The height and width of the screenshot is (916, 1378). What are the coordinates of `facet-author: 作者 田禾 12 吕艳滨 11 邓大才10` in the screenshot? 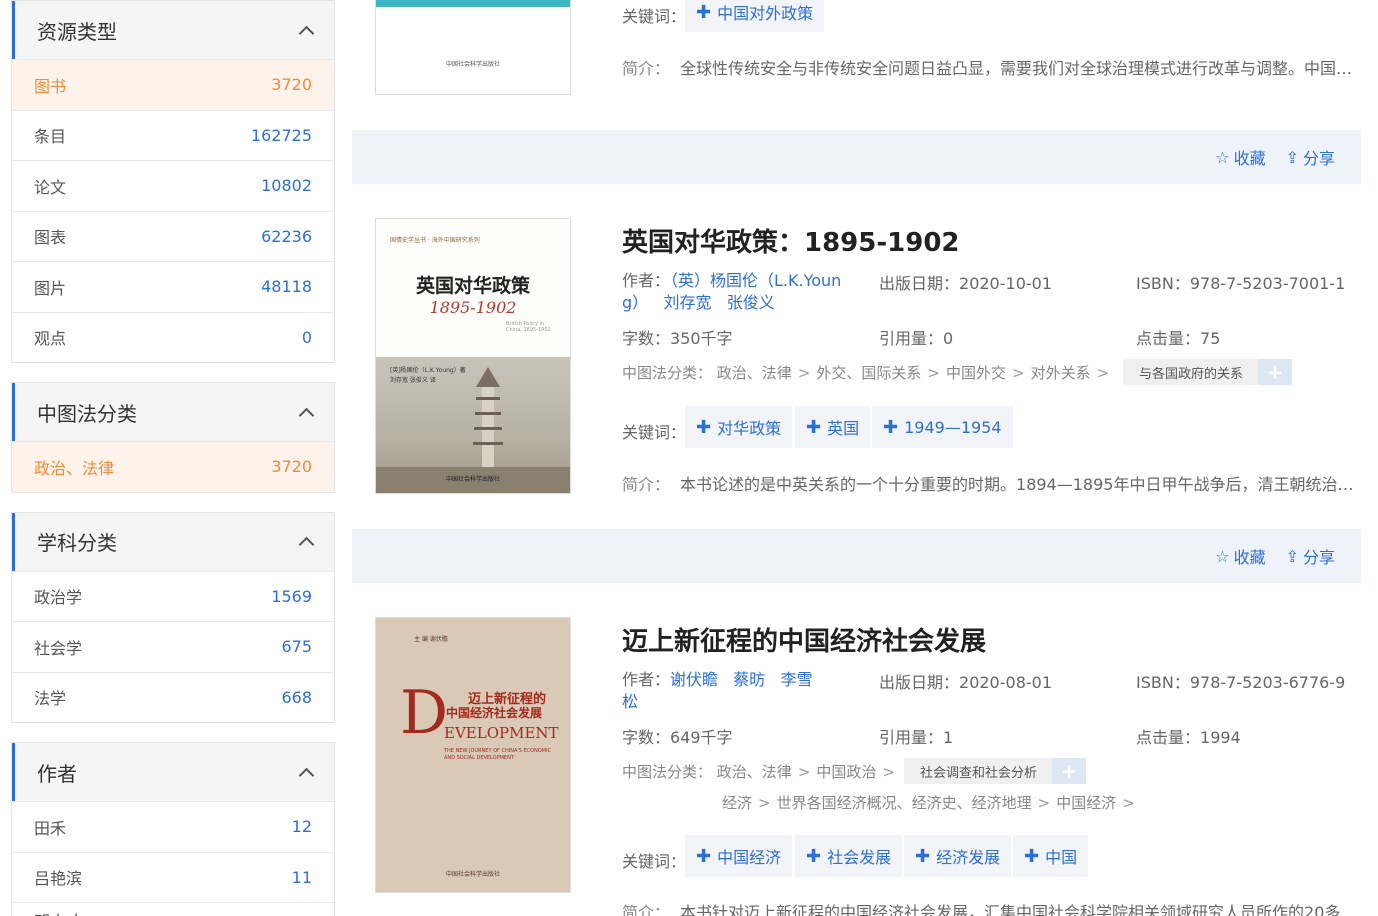 It's located at (173, 829).